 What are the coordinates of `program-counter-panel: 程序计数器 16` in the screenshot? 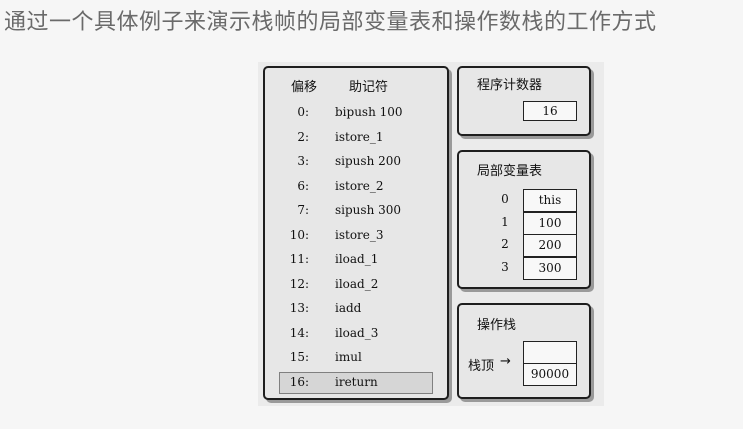 It's located at (524, 101).